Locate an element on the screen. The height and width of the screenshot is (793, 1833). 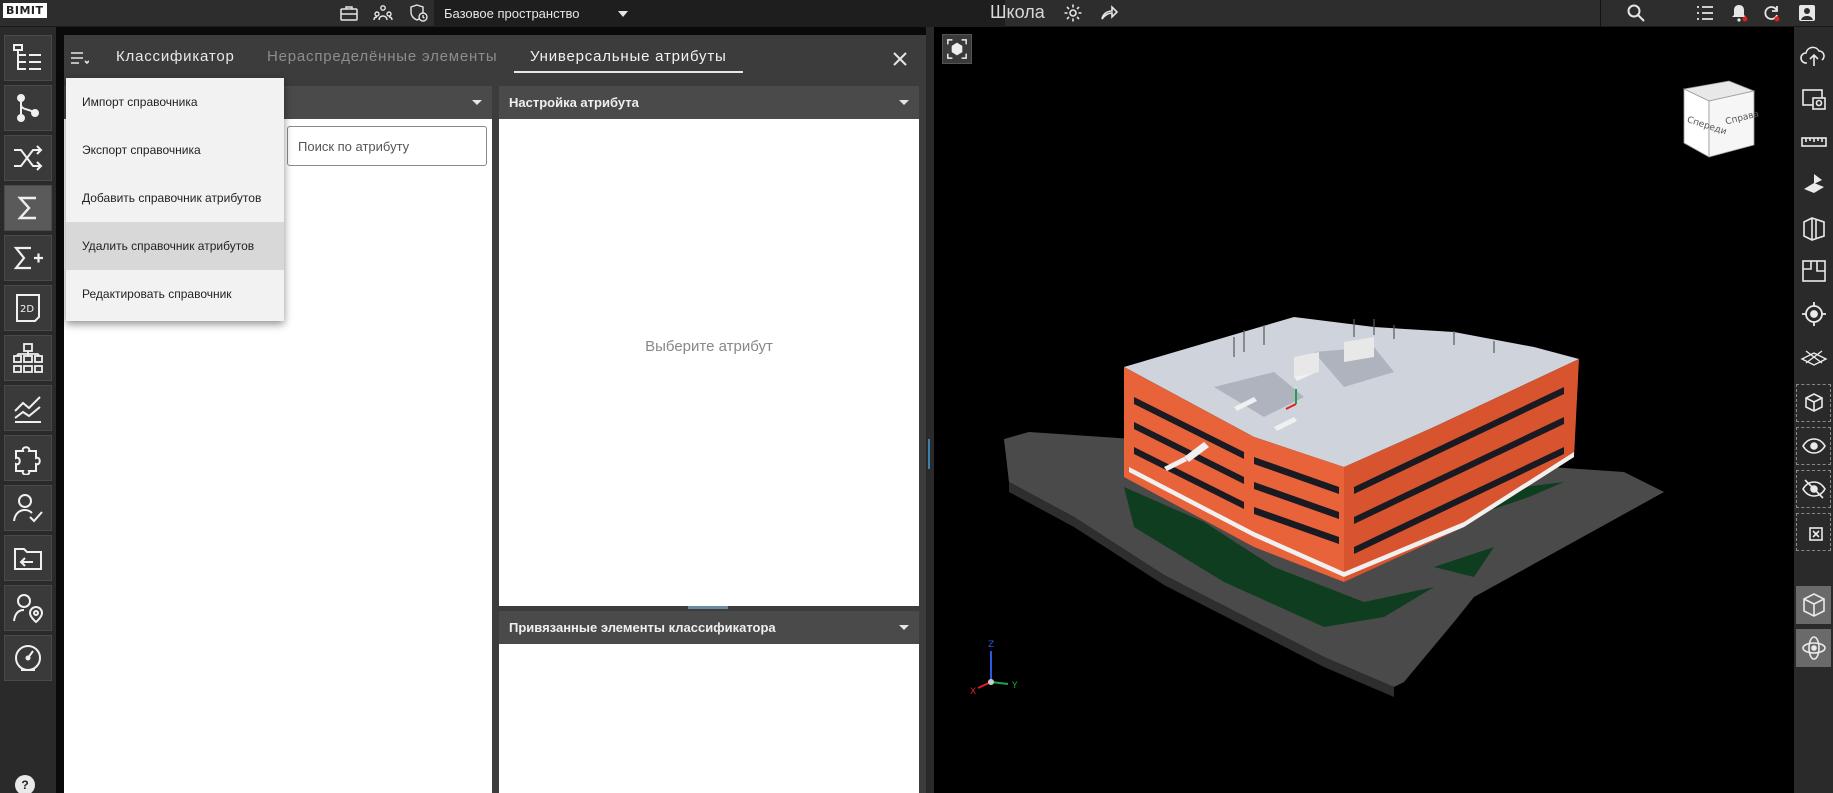
menu-item-import: Импорт справочника is located at coordinates (175, 102).